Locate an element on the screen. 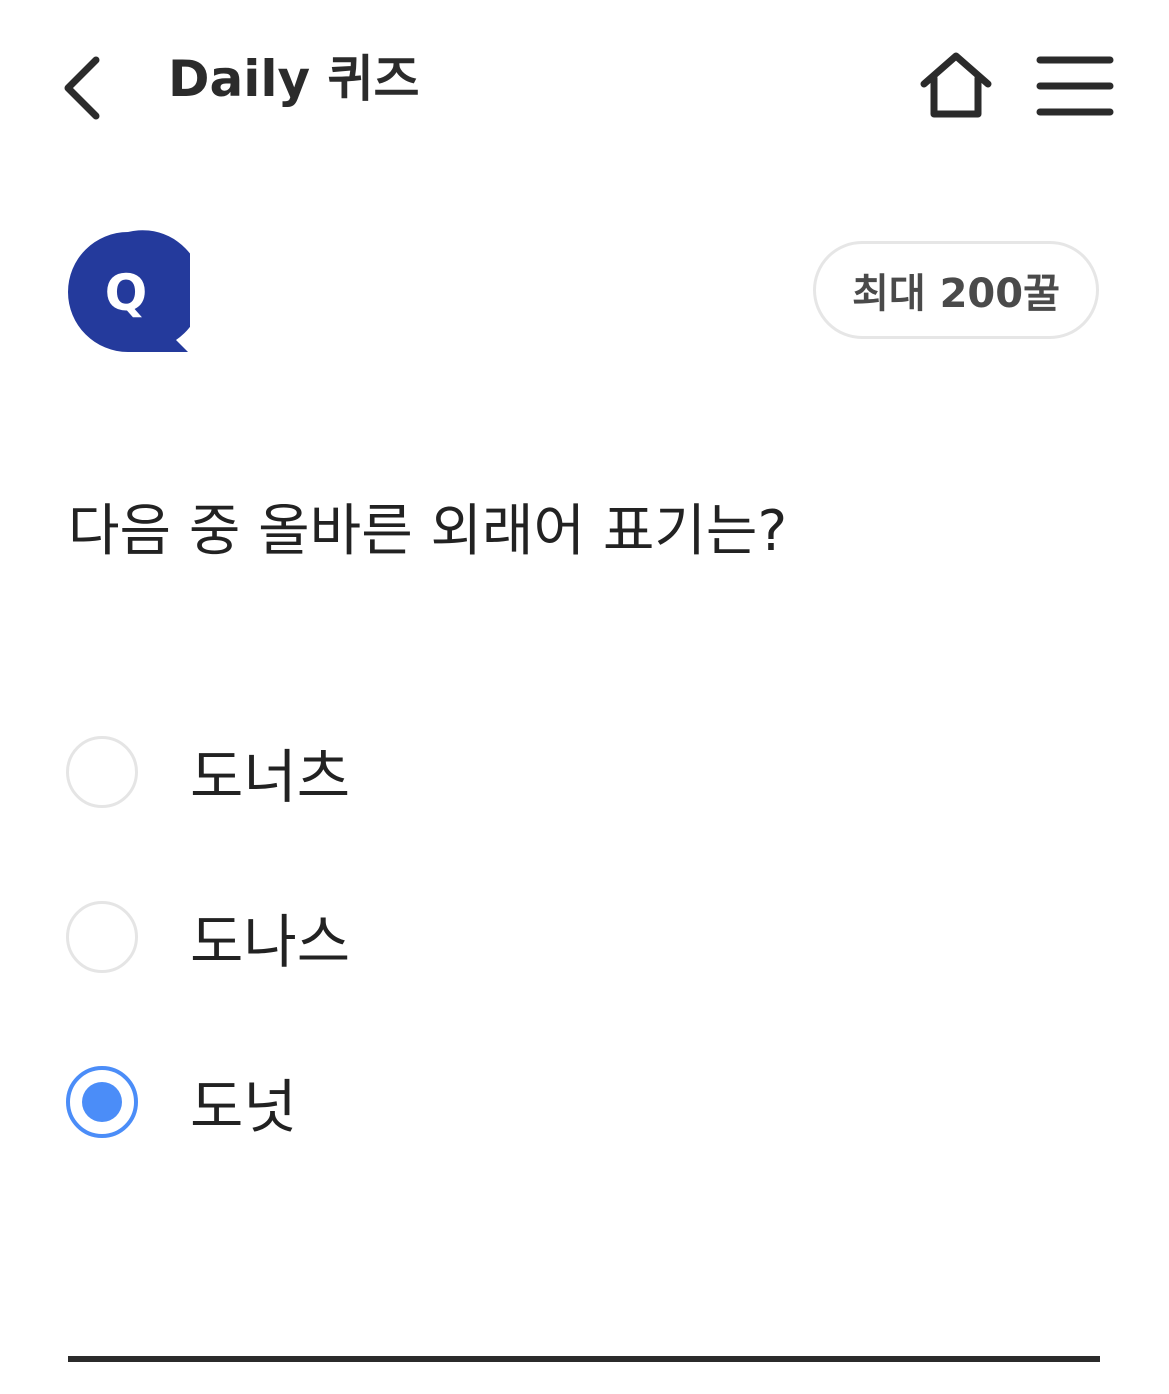 Image resolution: width=1169 pixels, height=1394 pixels. option-label: 도넛 is located at coordinates (243, 1107).